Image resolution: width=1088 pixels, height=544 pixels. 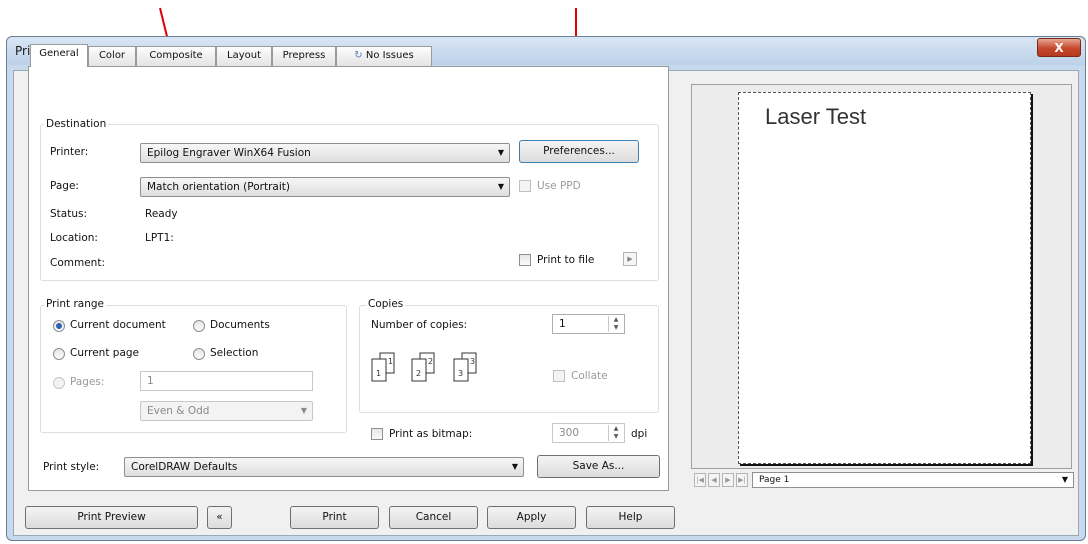 I want to click on print-style-value: CorelDRAW Defaults, so click(x=184, y=467).